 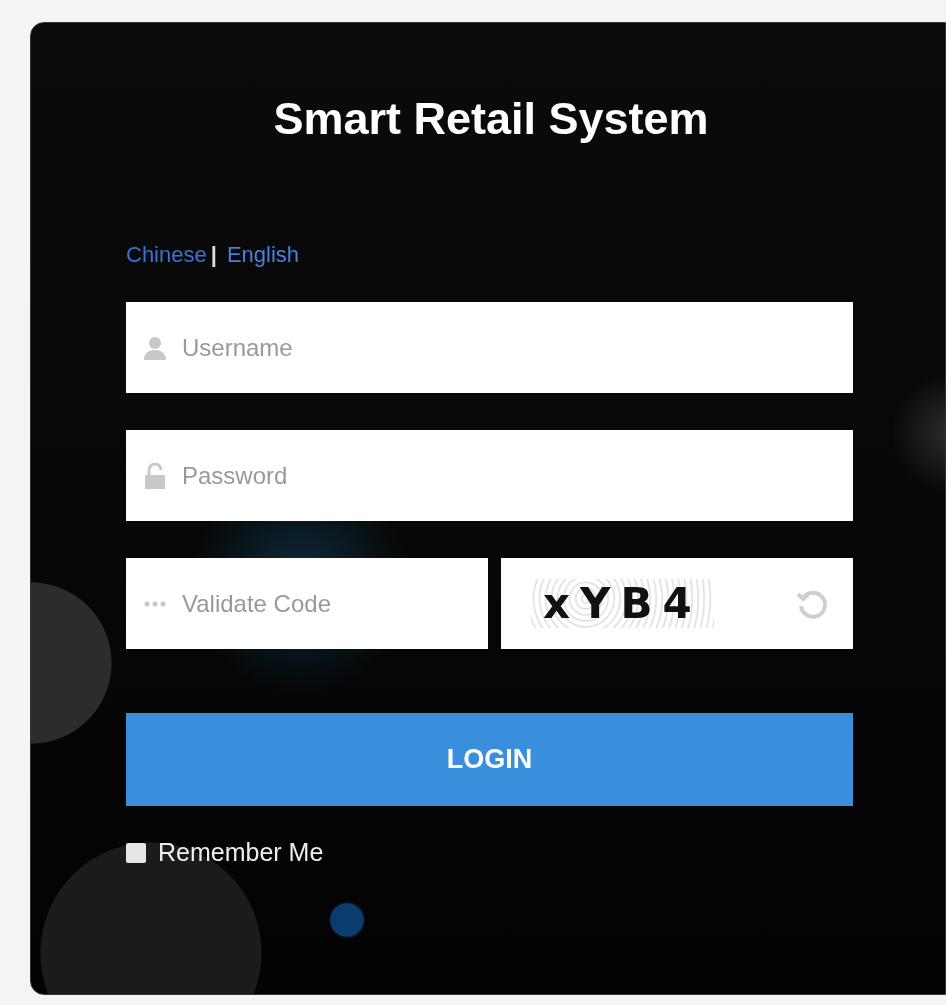 I want to click on app-title: Smart Retail System, so click(x=491, y=119).